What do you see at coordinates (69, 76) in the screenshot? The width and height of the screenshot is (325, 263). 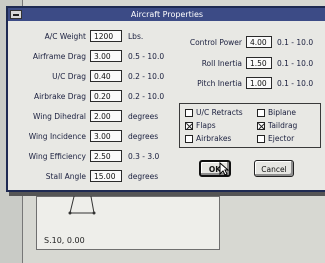 I see `uc-drag-label: U/C Drag` at bounding box center [69, 76].